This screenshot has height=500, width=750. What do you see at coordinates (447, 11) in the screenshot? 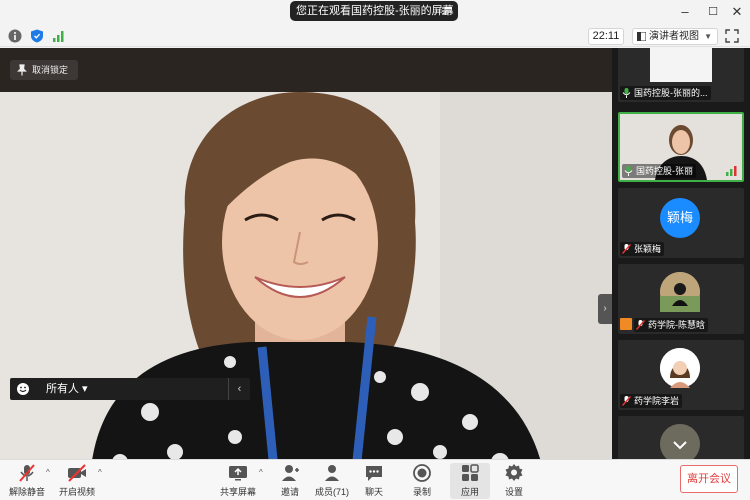
I see `menu-lines-icon` at bounding box center [447, 11].